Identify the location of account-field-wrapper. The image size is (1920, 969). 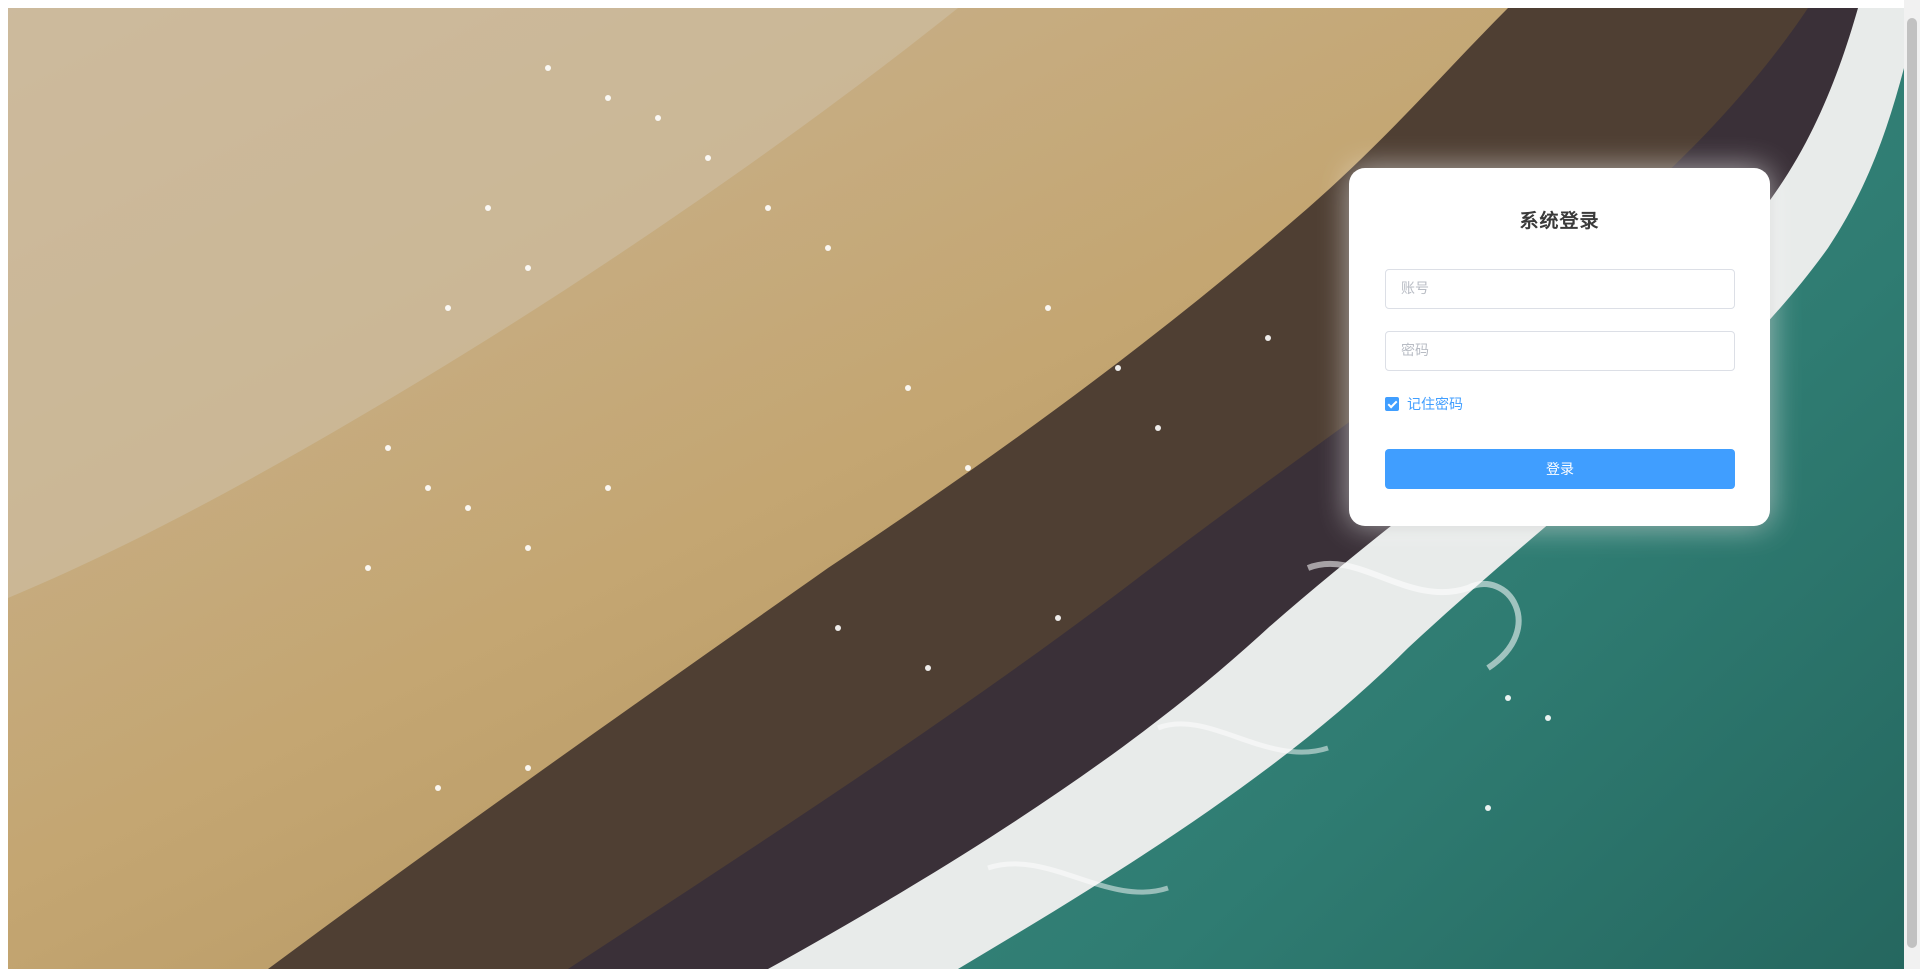
(1560, 289).